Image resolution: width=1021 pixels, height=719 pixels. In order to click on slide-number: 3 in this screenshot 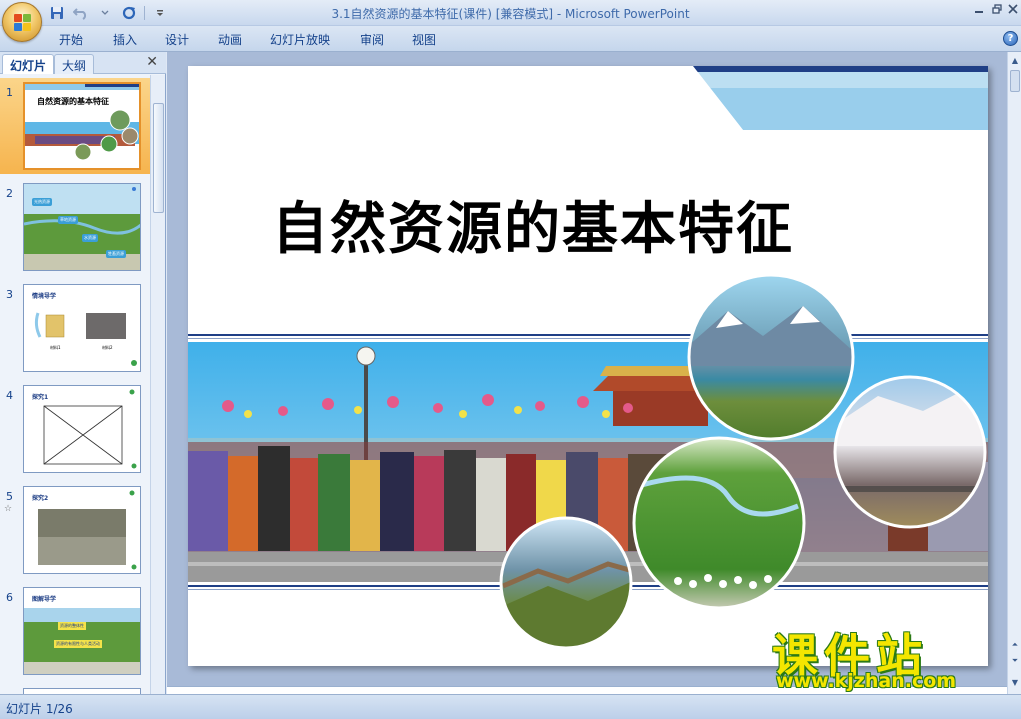, I will do `click(9, 294)`.